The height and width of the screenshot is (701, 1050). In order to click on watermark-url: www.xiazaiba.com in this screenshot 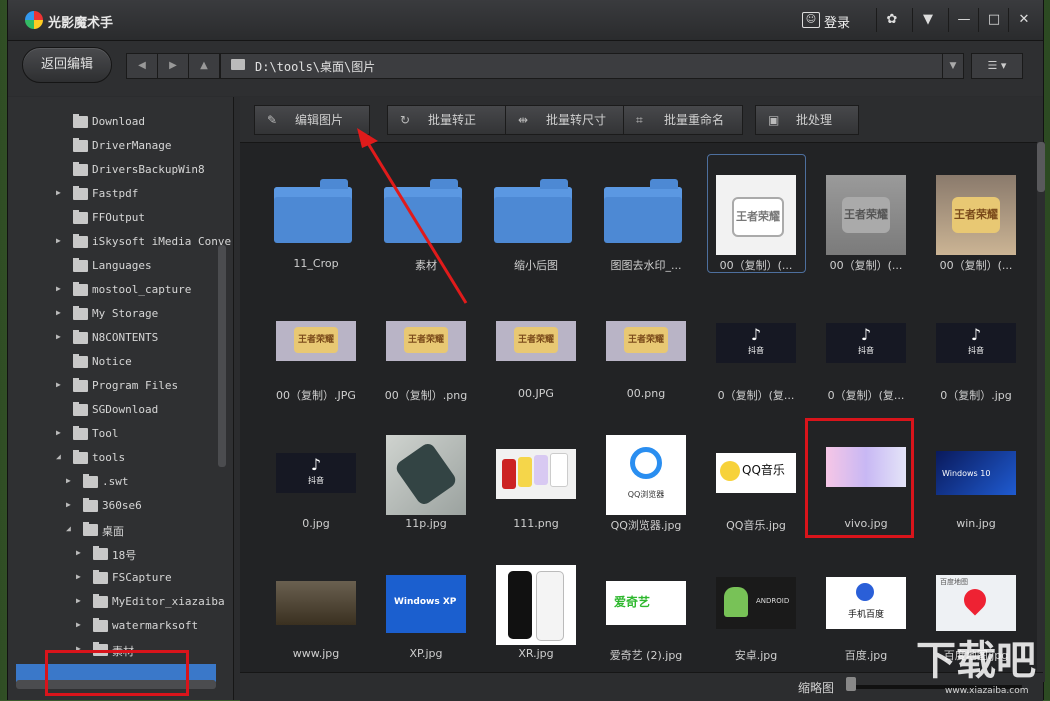, I will do `click(987, 691)`.